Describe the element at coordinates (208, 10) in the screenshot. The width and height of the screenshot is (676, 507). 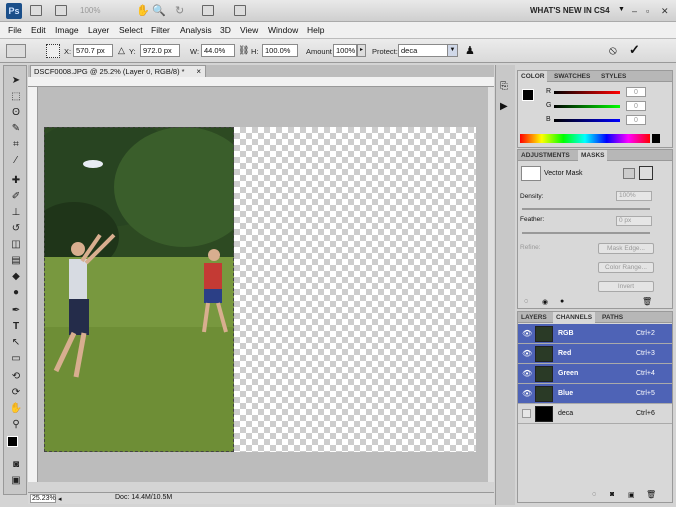
I see `arrange-documents-icon` at that location.